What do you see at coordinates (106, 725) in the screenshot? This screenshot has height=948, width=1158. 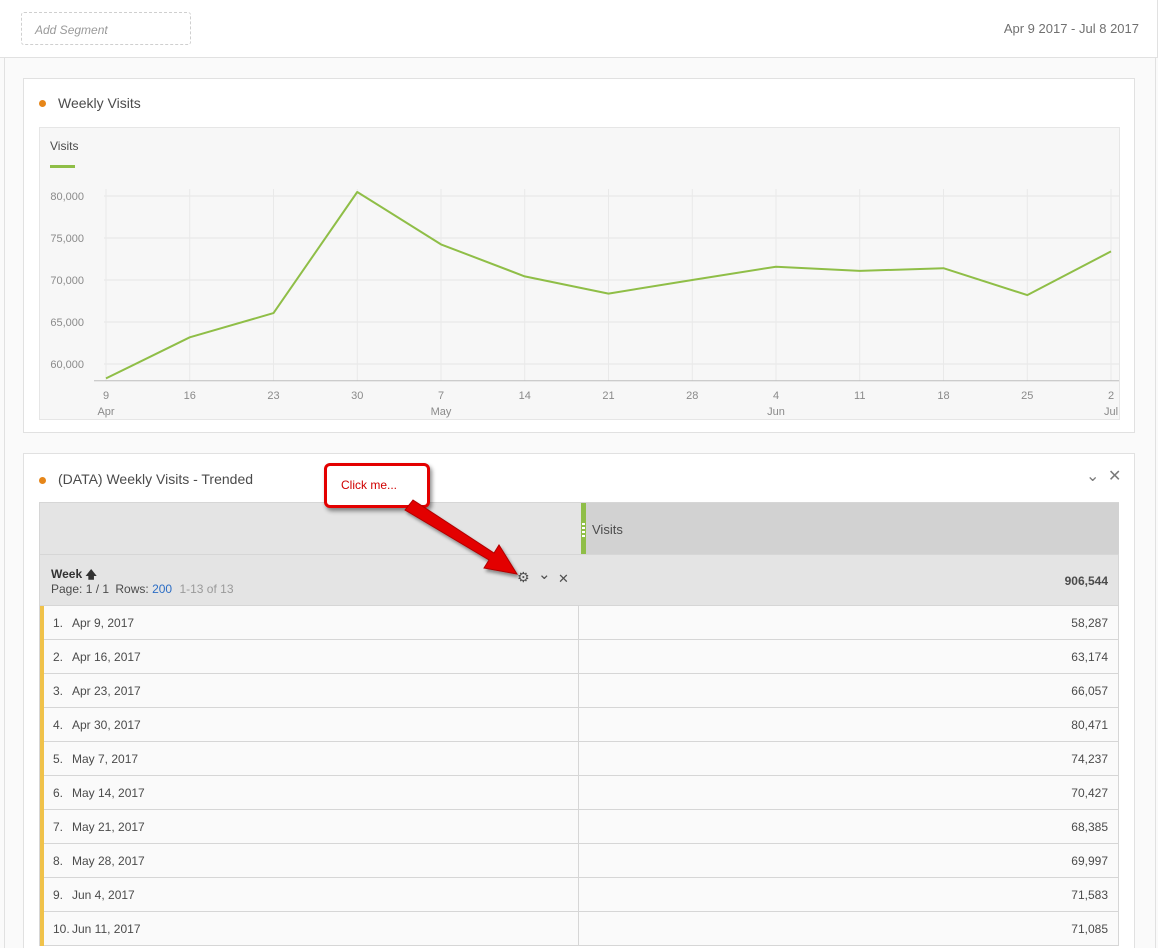 I see `row-week: Apr 30, 2017` at bounding box center [106, 725].